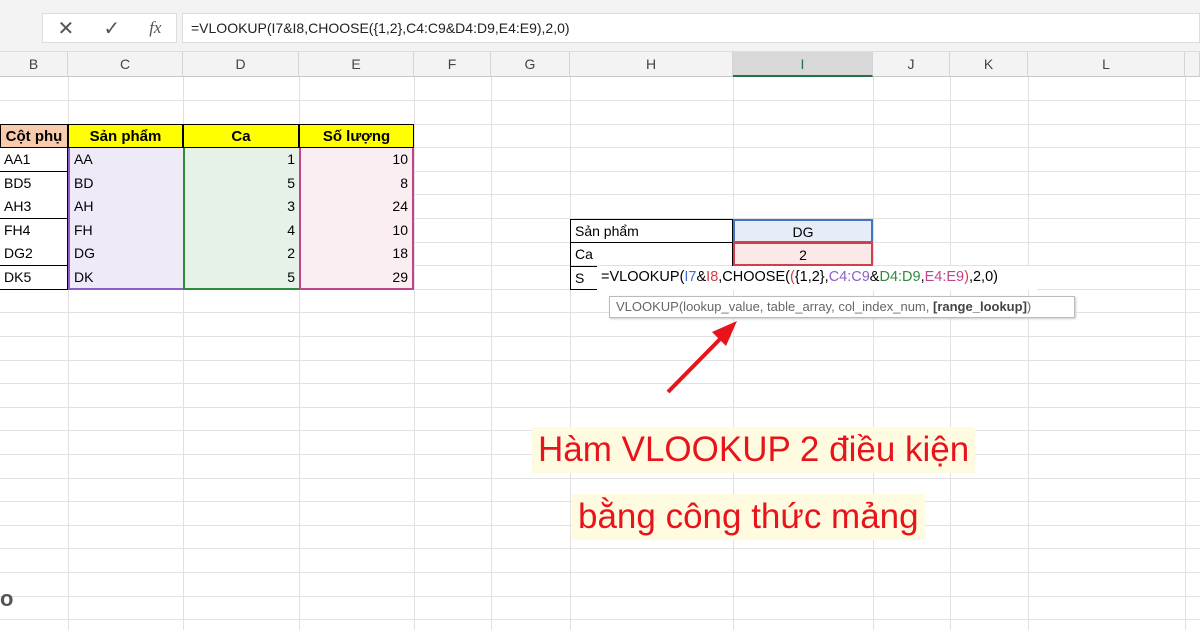 The height and width of the screenshot is (630, 1200). What do you see at coordinates (7, 598) in the screenshot?
I see `watermark-logo: o` at bounding box center [7, 598].